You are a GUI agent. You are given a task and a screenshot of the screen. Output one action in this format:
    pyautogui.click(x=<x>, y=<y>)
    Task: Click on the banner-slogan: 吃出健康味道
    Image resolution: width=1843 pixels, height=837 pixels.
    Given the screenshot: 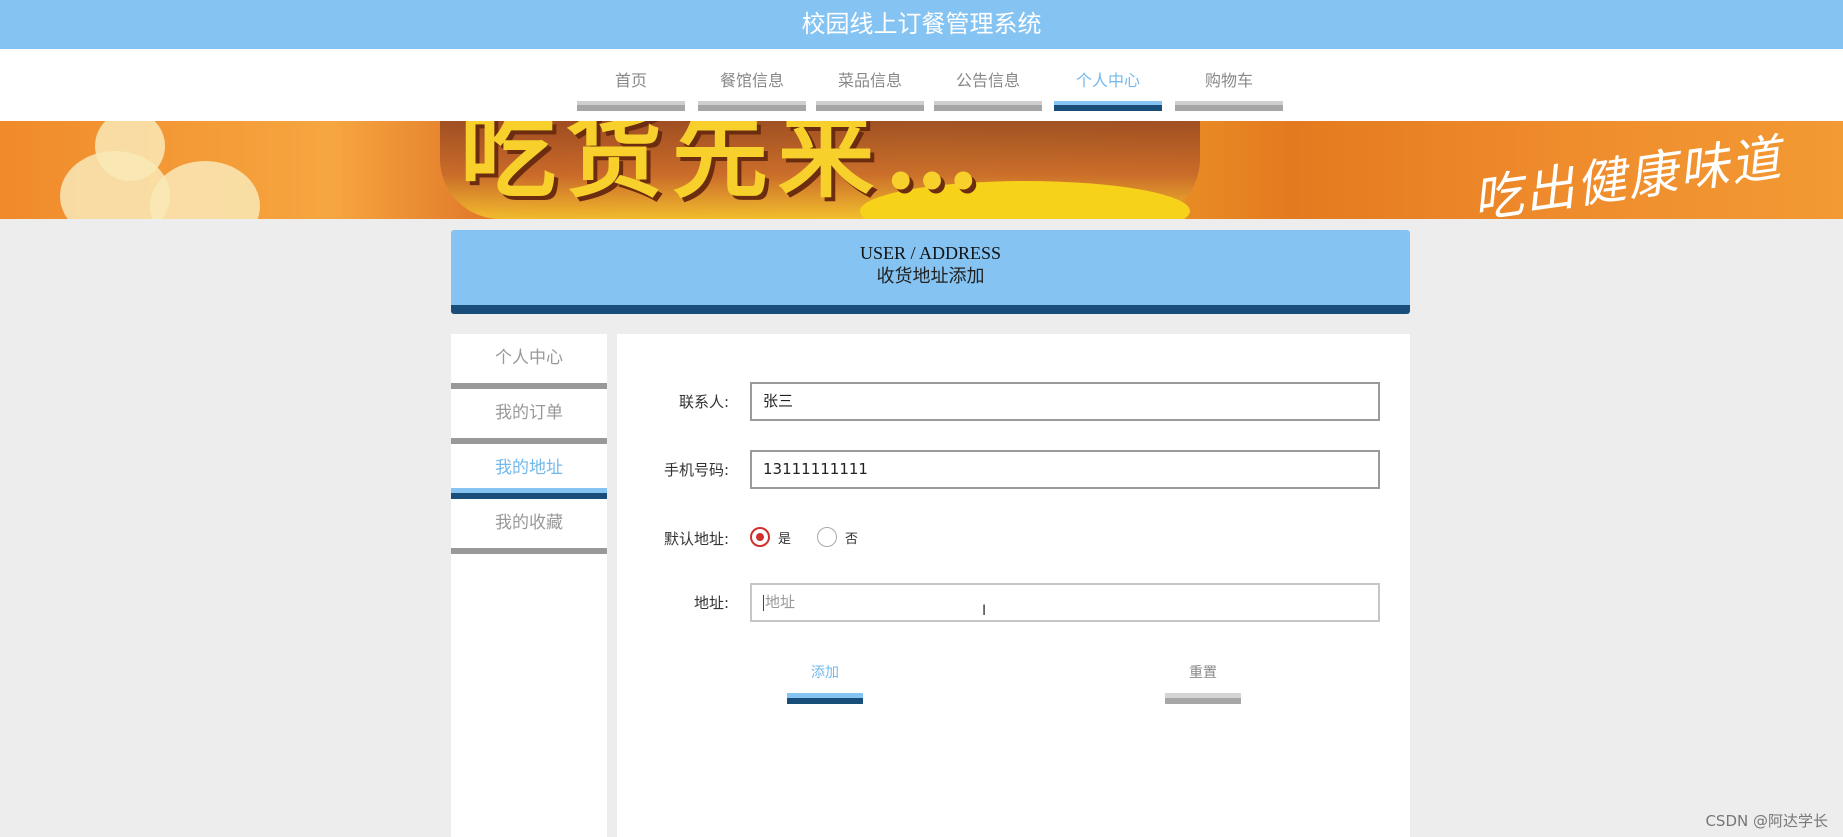 What is the action you would take?
    pyautogui.click(x=1628, y=173)
    